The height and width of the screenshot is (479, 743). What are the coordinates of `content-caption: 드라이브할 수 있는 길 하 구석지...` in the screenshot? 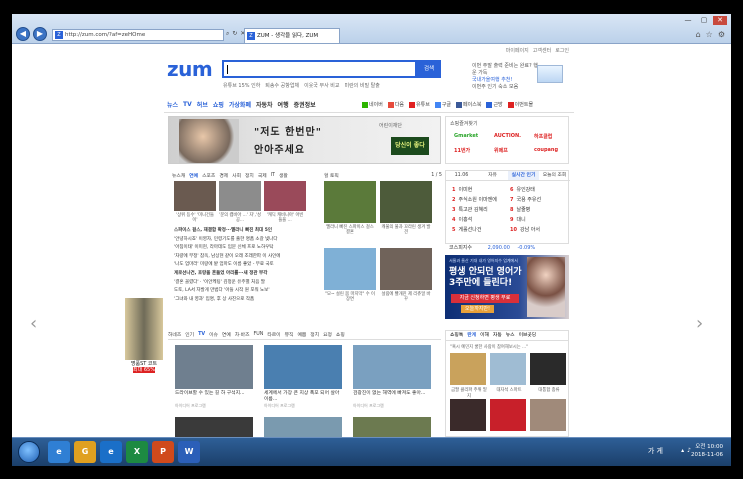 It's located at (215, 394).